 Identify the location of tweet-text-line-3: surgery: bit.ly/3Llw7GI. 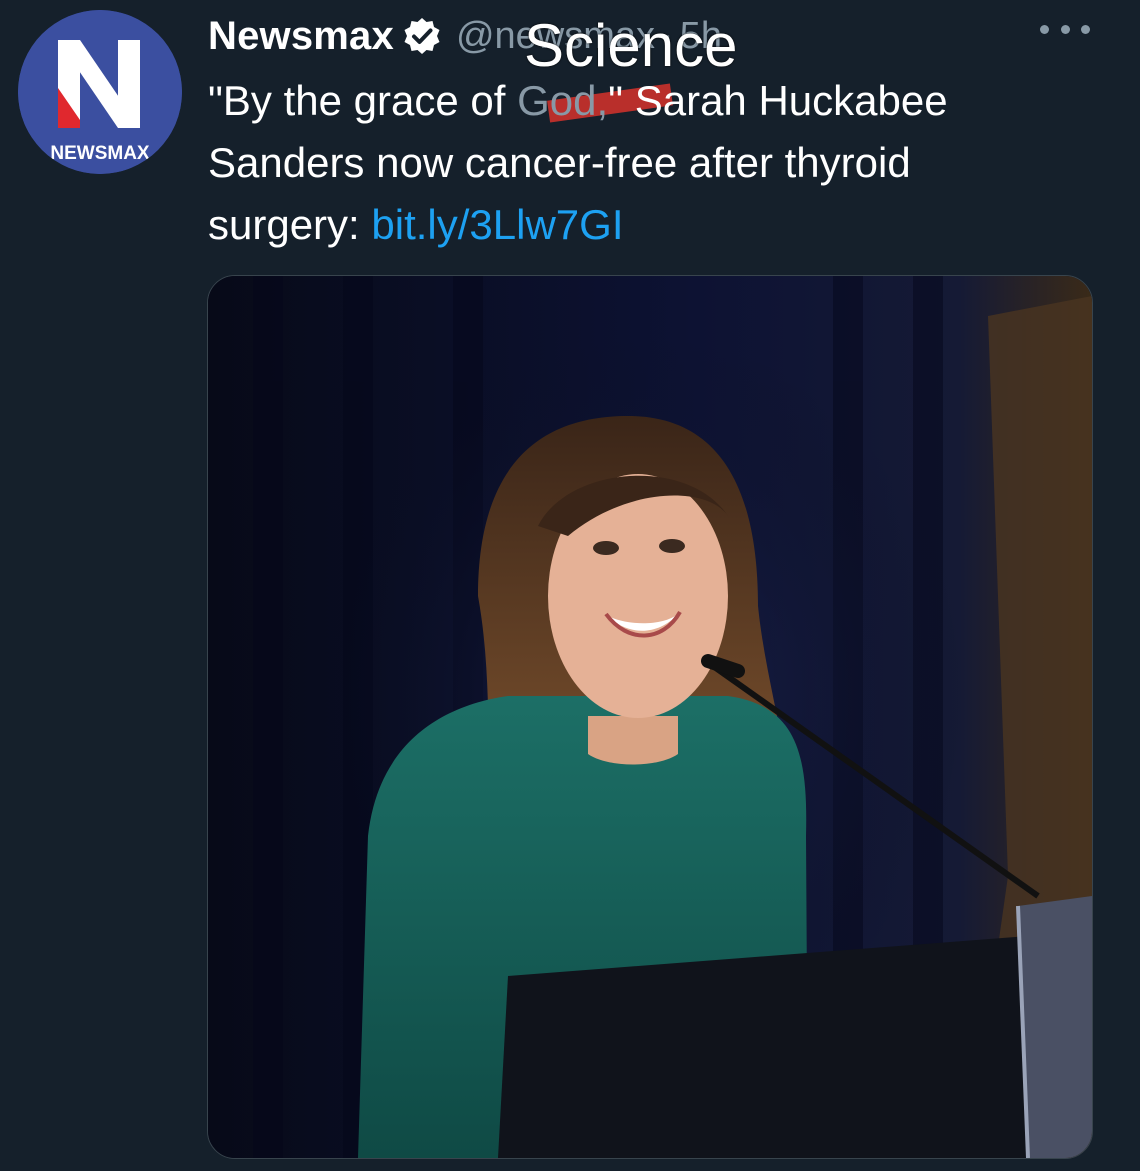
(648, 225).